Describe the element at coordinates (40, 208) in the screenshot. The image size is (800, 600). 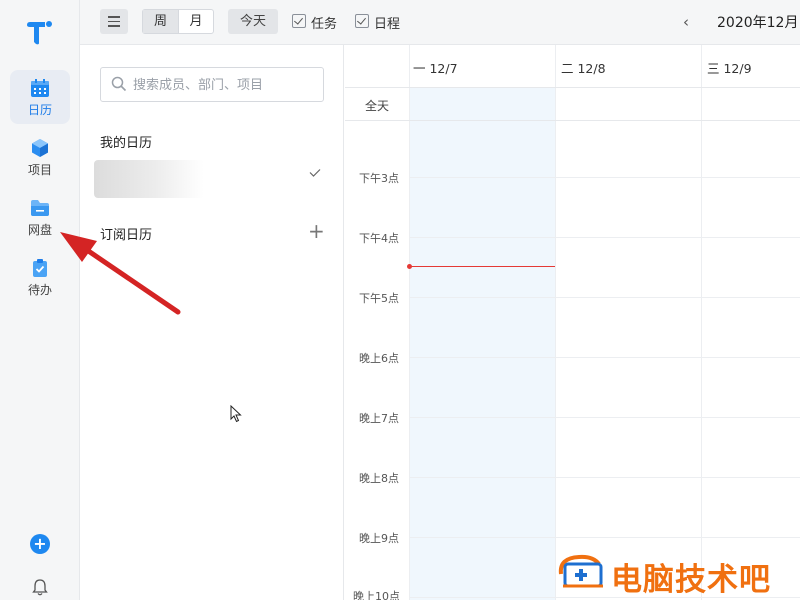
I see `folder-icon` at that location.